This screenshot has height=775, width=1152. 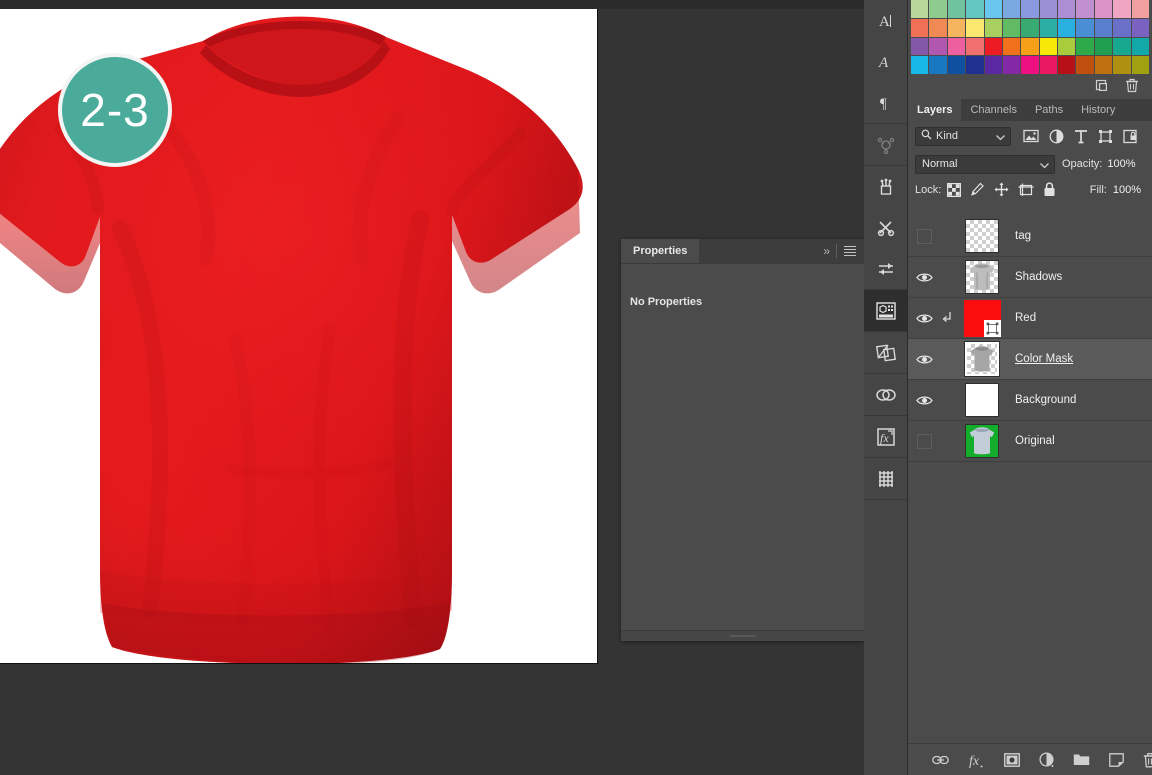 I want to click on properties-icon, so click(x=885, y=310).